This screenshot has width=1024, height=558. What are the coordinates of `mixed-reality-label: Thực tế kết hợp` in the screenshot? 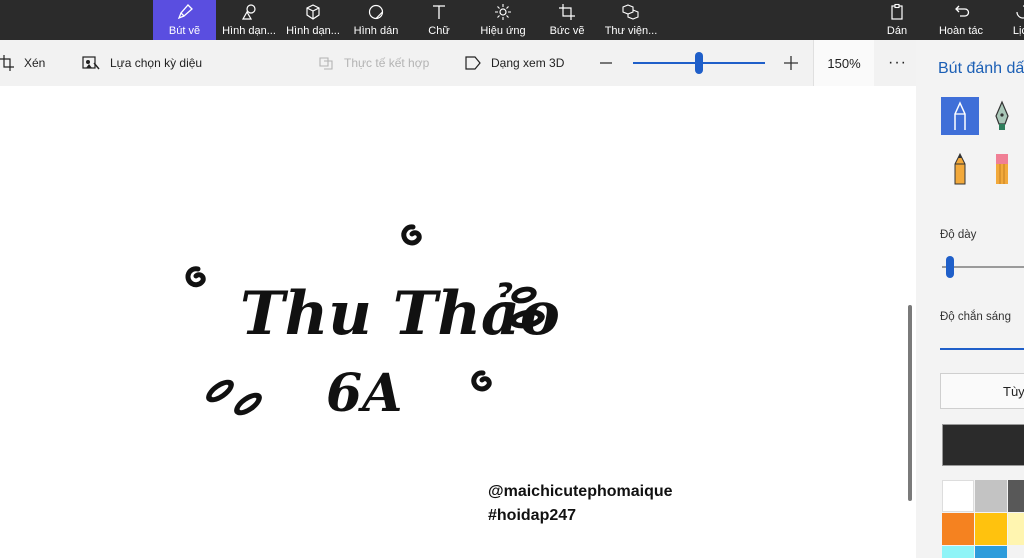 It's located at (387, 63).